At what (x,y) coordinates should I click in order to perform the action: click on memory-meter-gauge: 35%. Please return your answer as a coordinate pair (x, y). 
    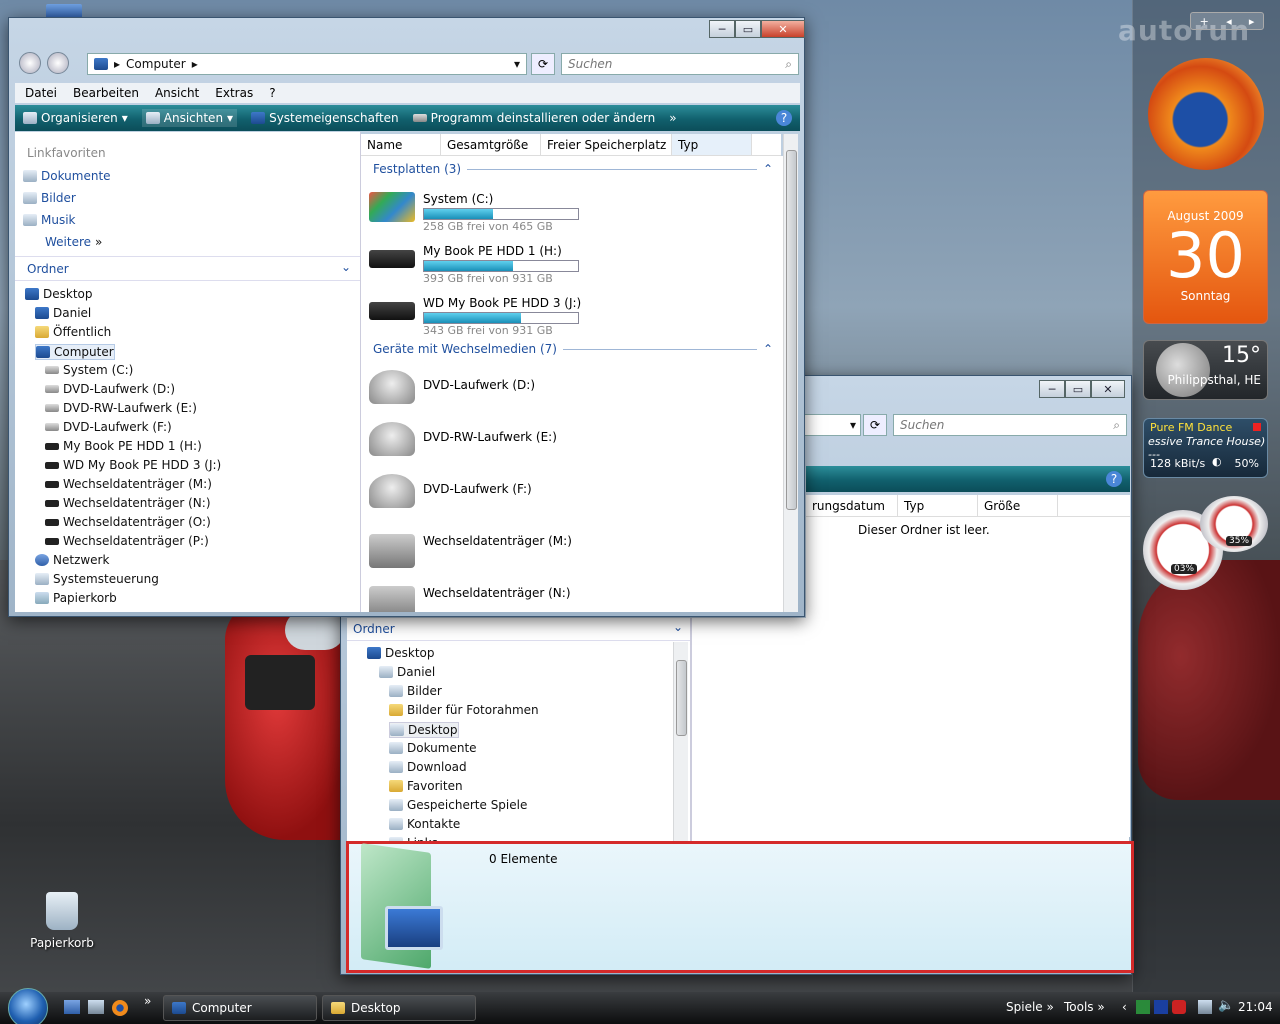
    Looking at the image, I should click on (1234, 524).